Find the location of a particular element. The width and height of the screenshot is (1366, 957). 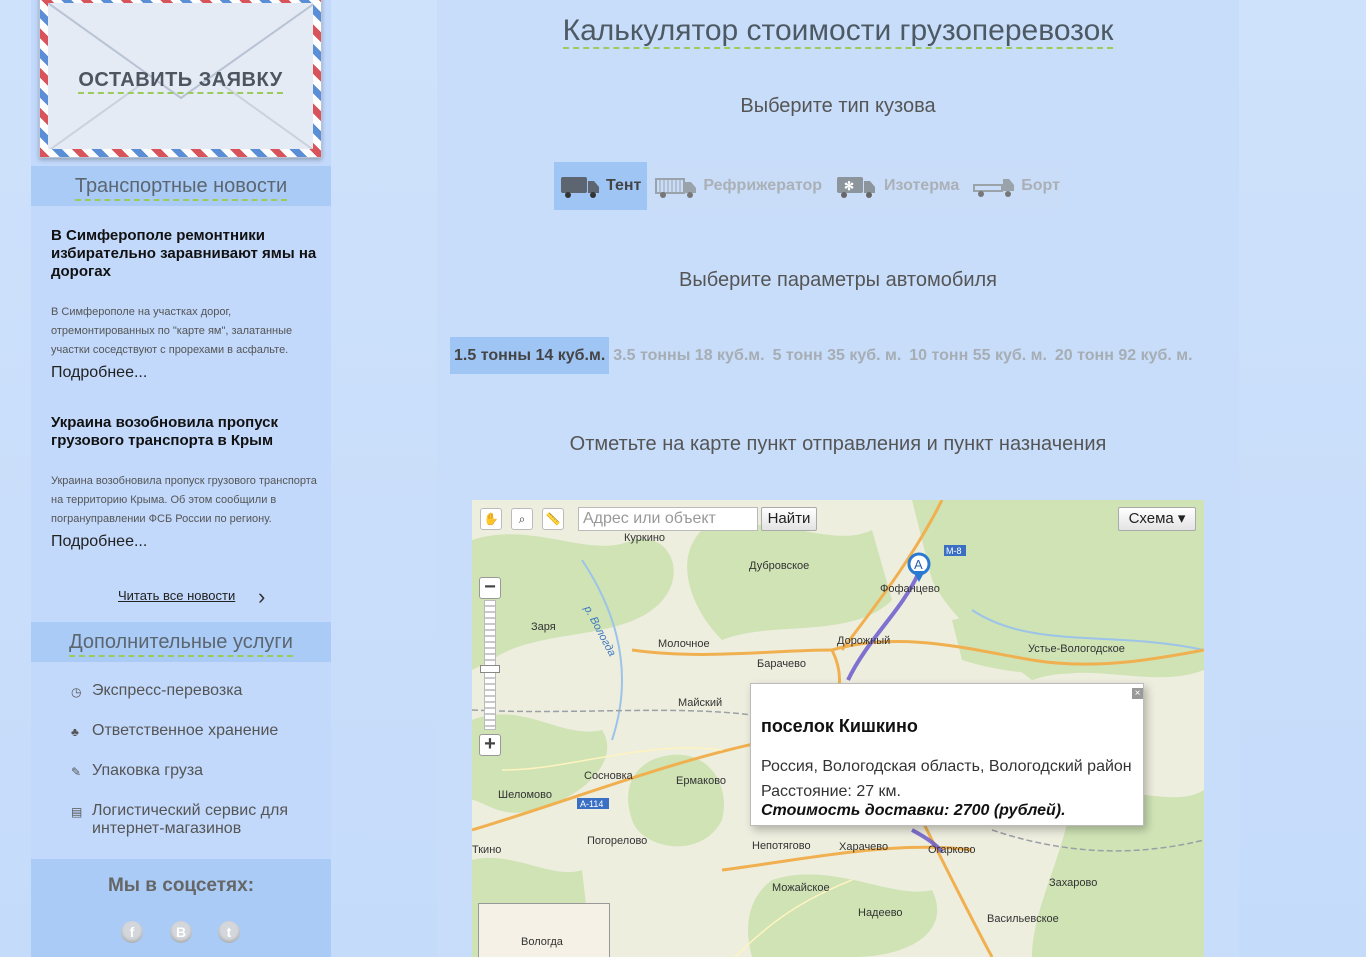

map-place-label: Майский is located at coordinates (700, 703).